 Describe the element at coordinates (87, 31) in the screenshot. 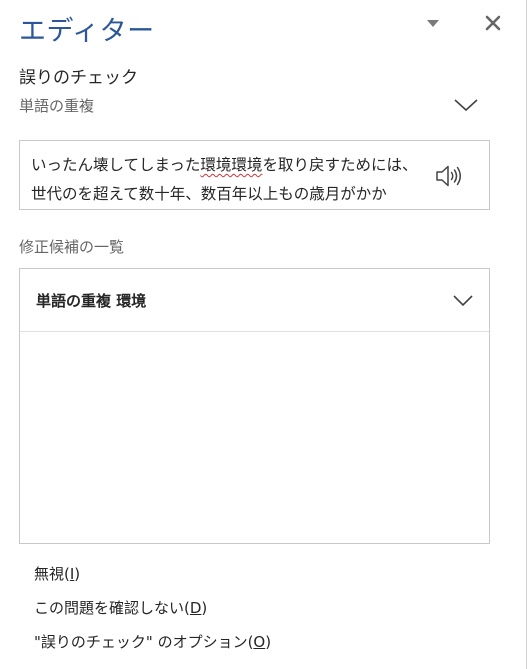

I see `pane-title: エディター` at that location.